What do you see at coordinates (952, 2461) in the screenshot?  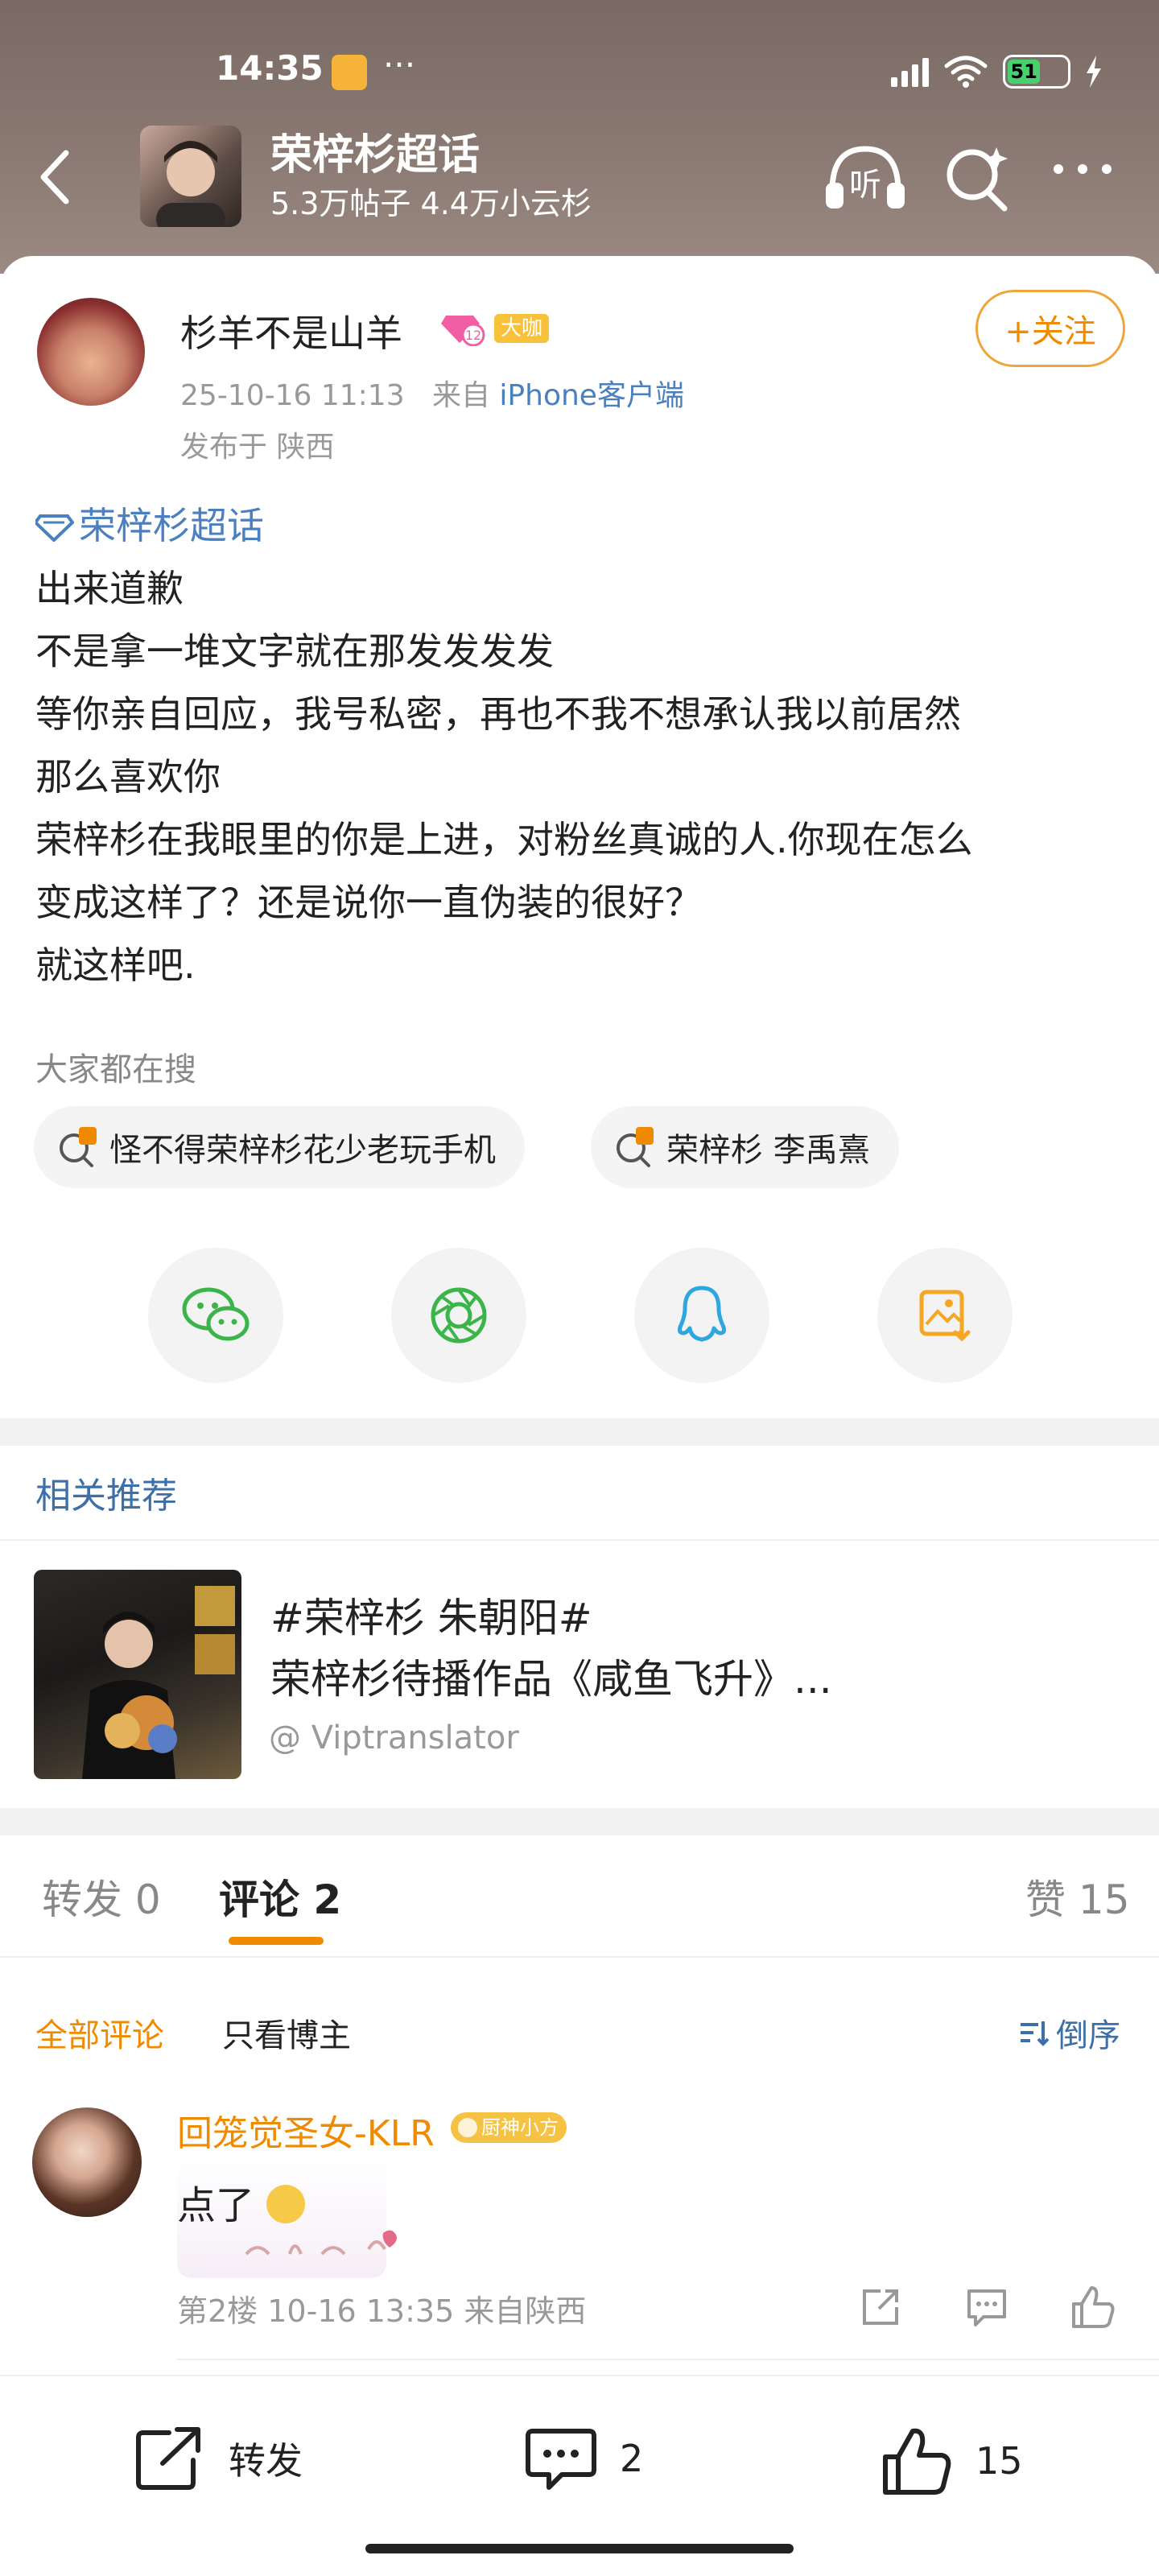 I see `like-button: 15` at bounding box center [952, 2461].